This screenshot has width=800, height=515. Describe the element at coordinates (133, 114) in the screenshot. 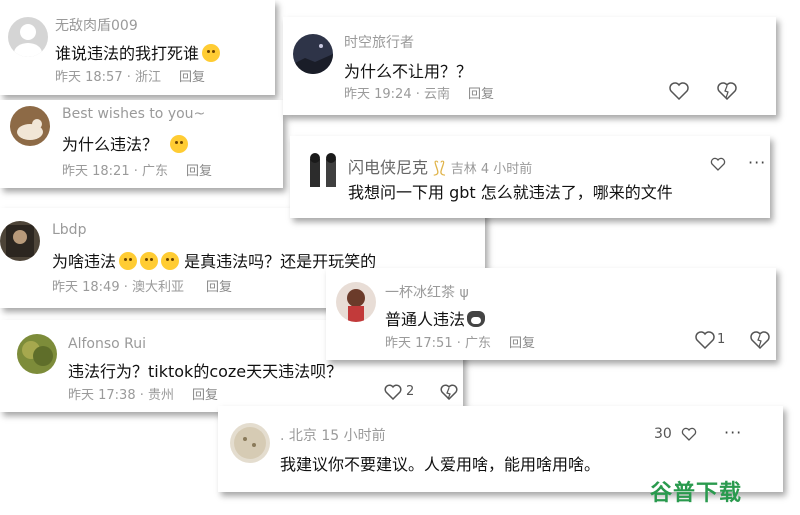

I see `username: Best wishes to you~` at that location.